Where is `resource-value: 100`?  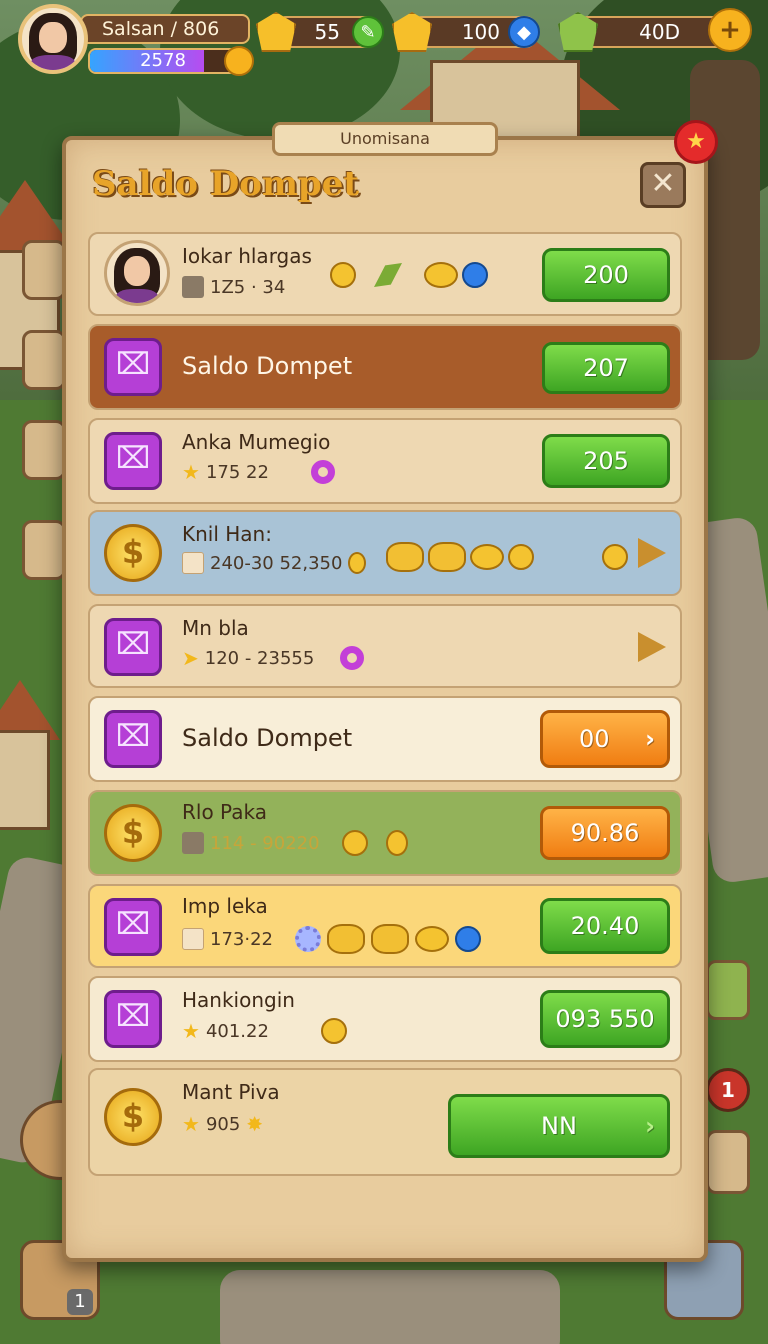 resource-value: 100 is located at coordinates (480, 32).